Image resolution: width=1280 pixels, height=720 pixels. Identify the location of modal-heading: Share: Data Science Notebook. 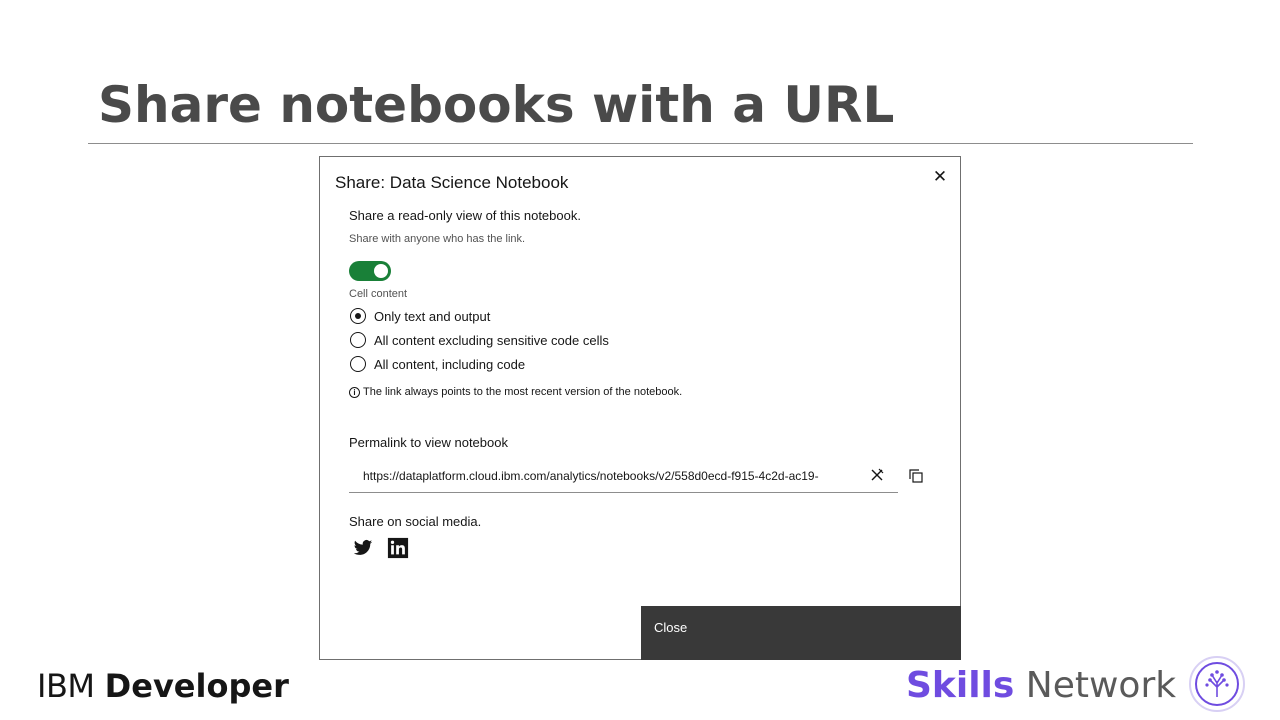
(452, 182).